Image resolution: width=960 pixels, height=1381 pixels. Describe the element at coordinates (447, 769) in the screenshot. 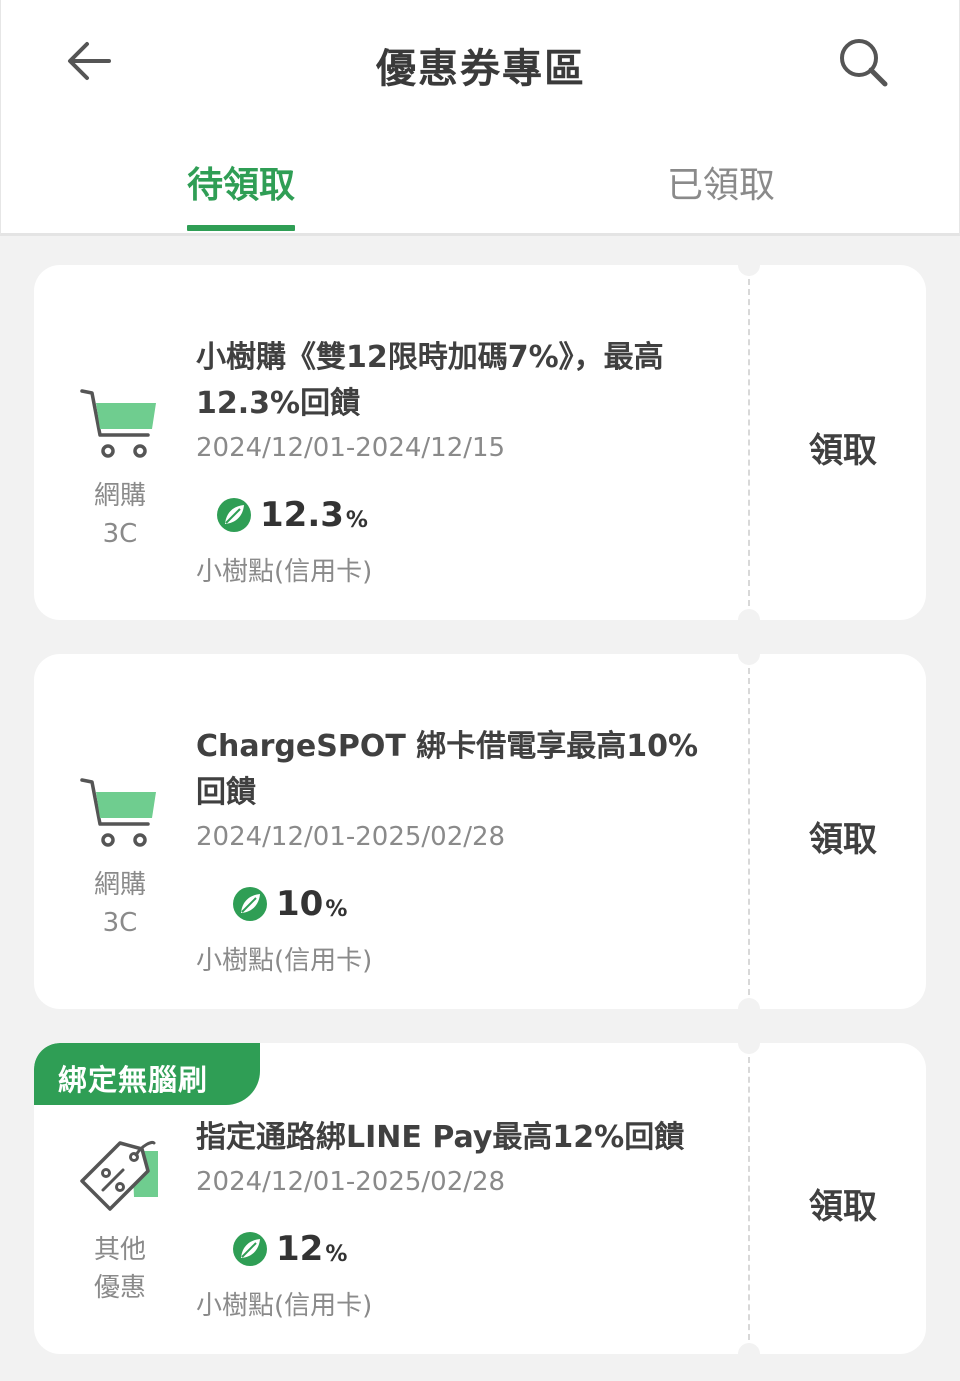

I see `coupon-title: ChargeSPOT 綁卡借電享最高10% 回饋` at that location.